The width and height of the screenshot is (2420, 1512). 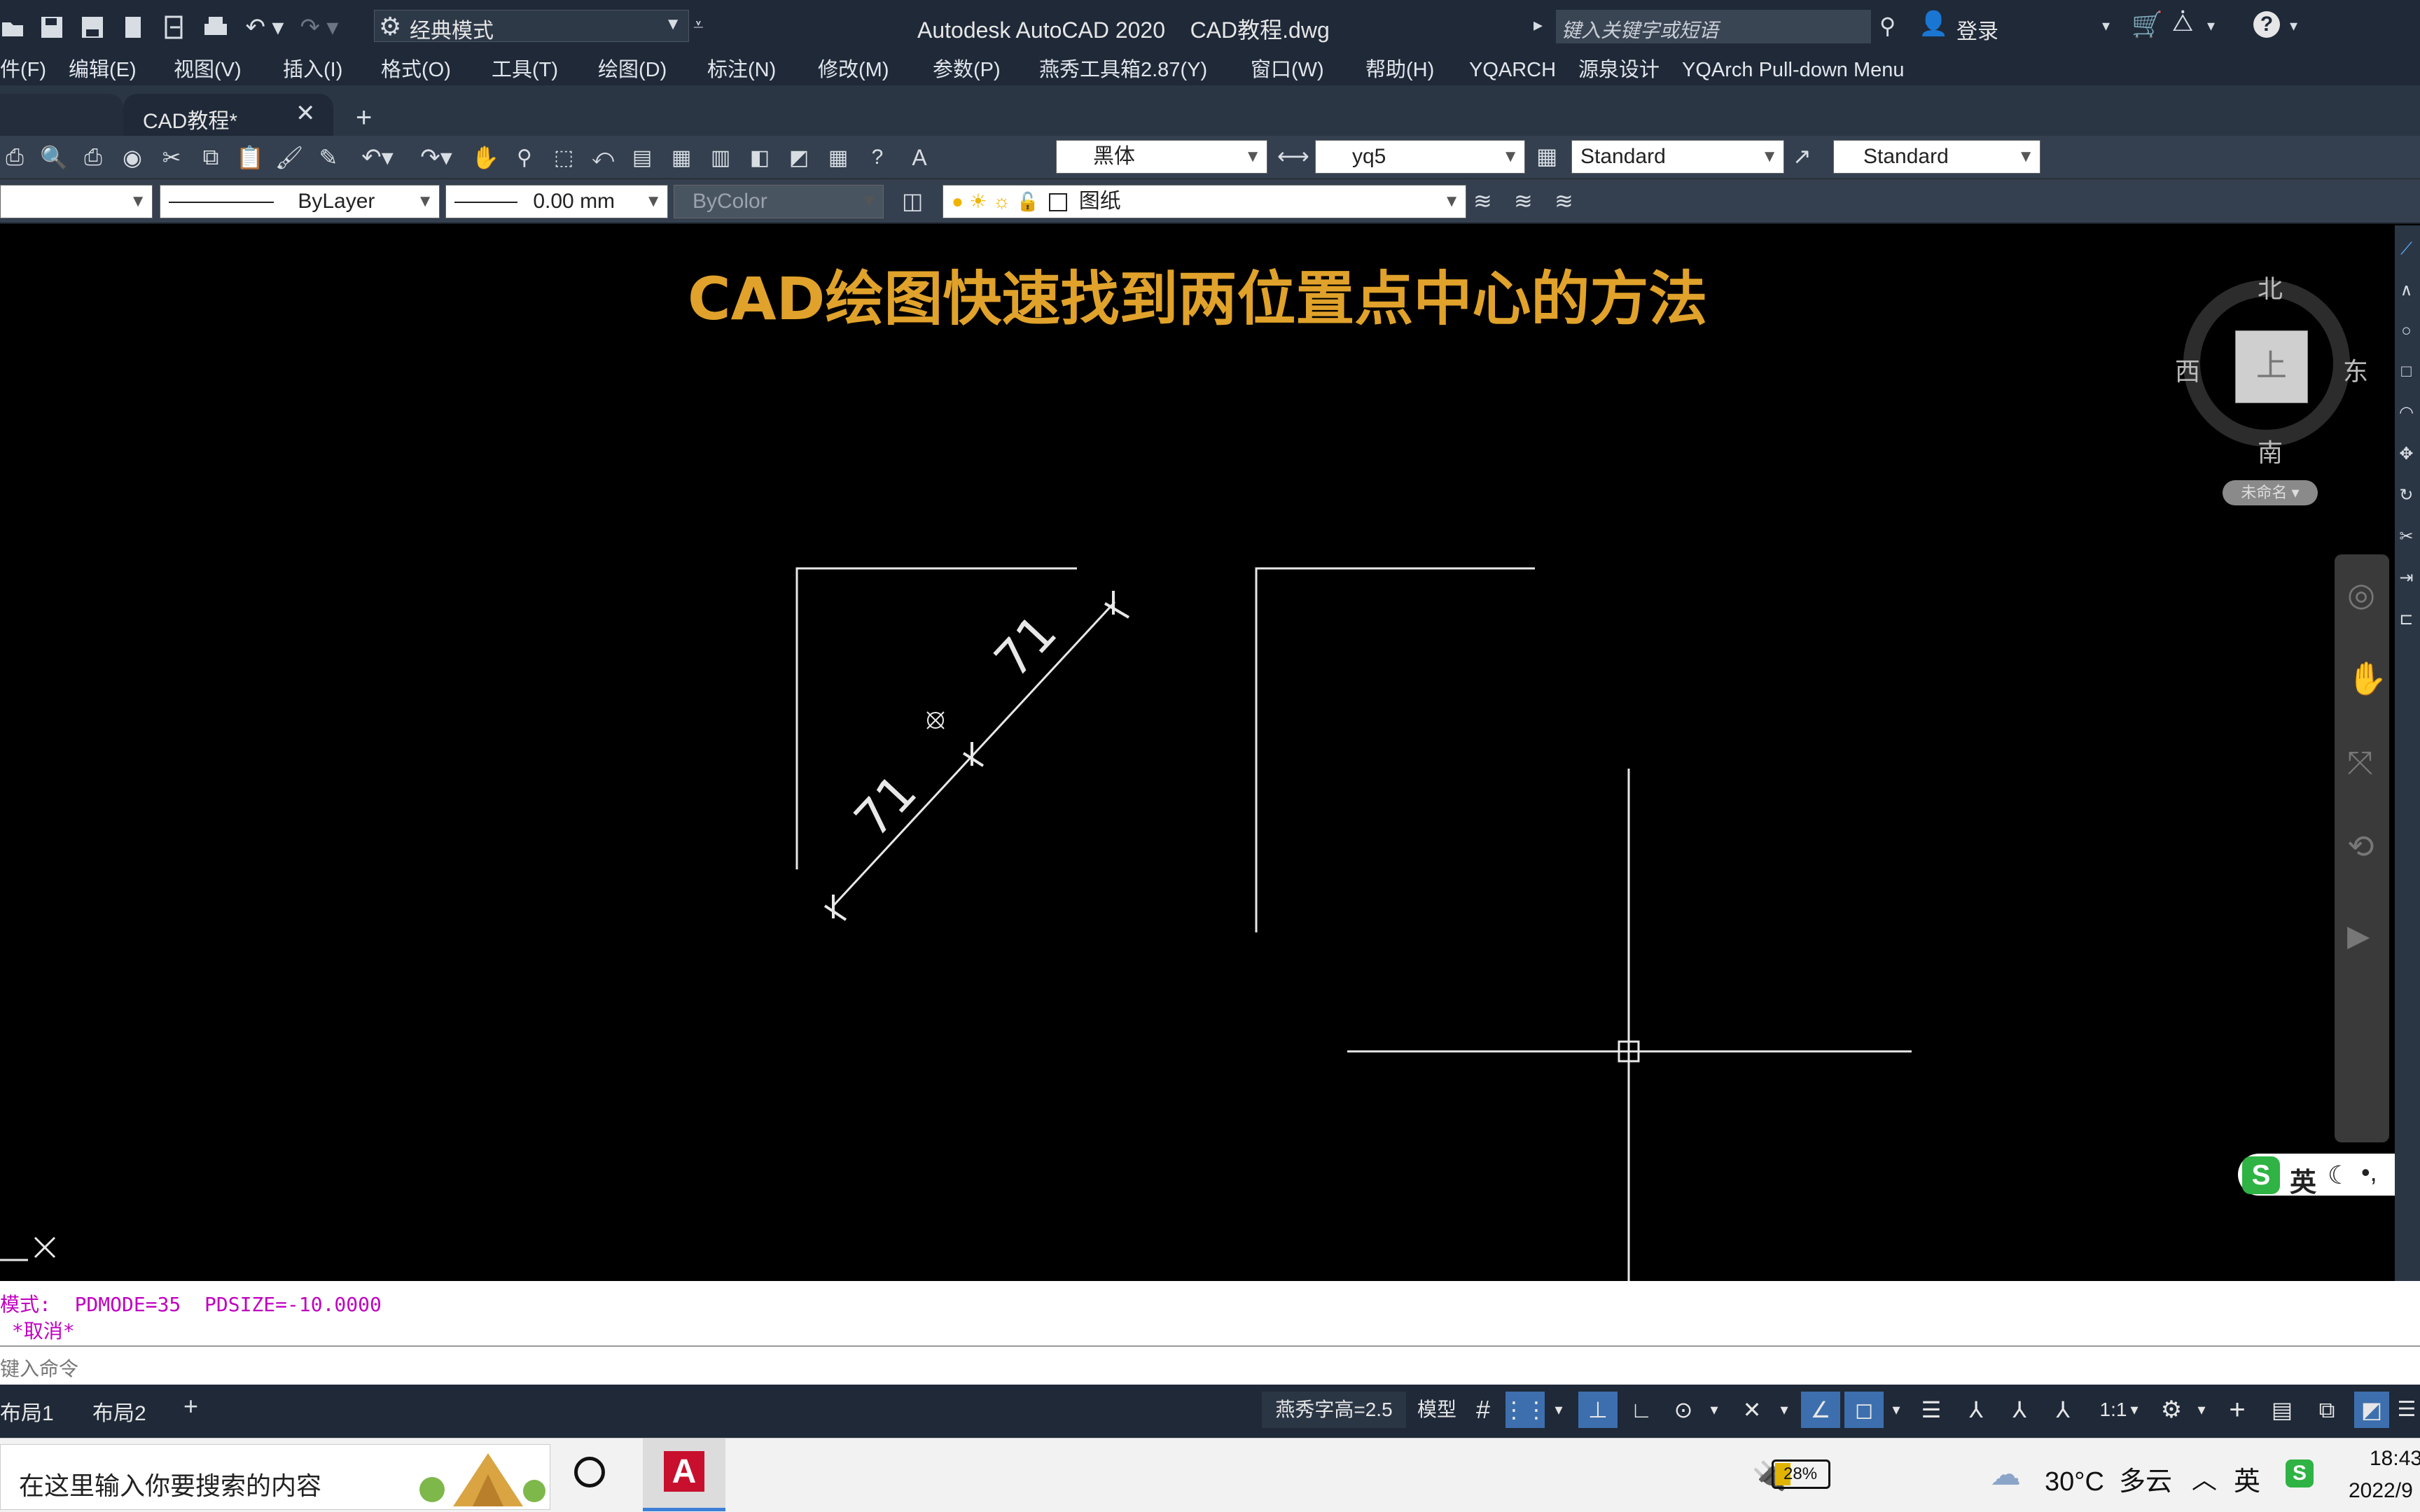 What do you see at coordinates (190, 1406) in the screenshot?
I see `add-layout-icon: +` at bounding box center [190, 1406].